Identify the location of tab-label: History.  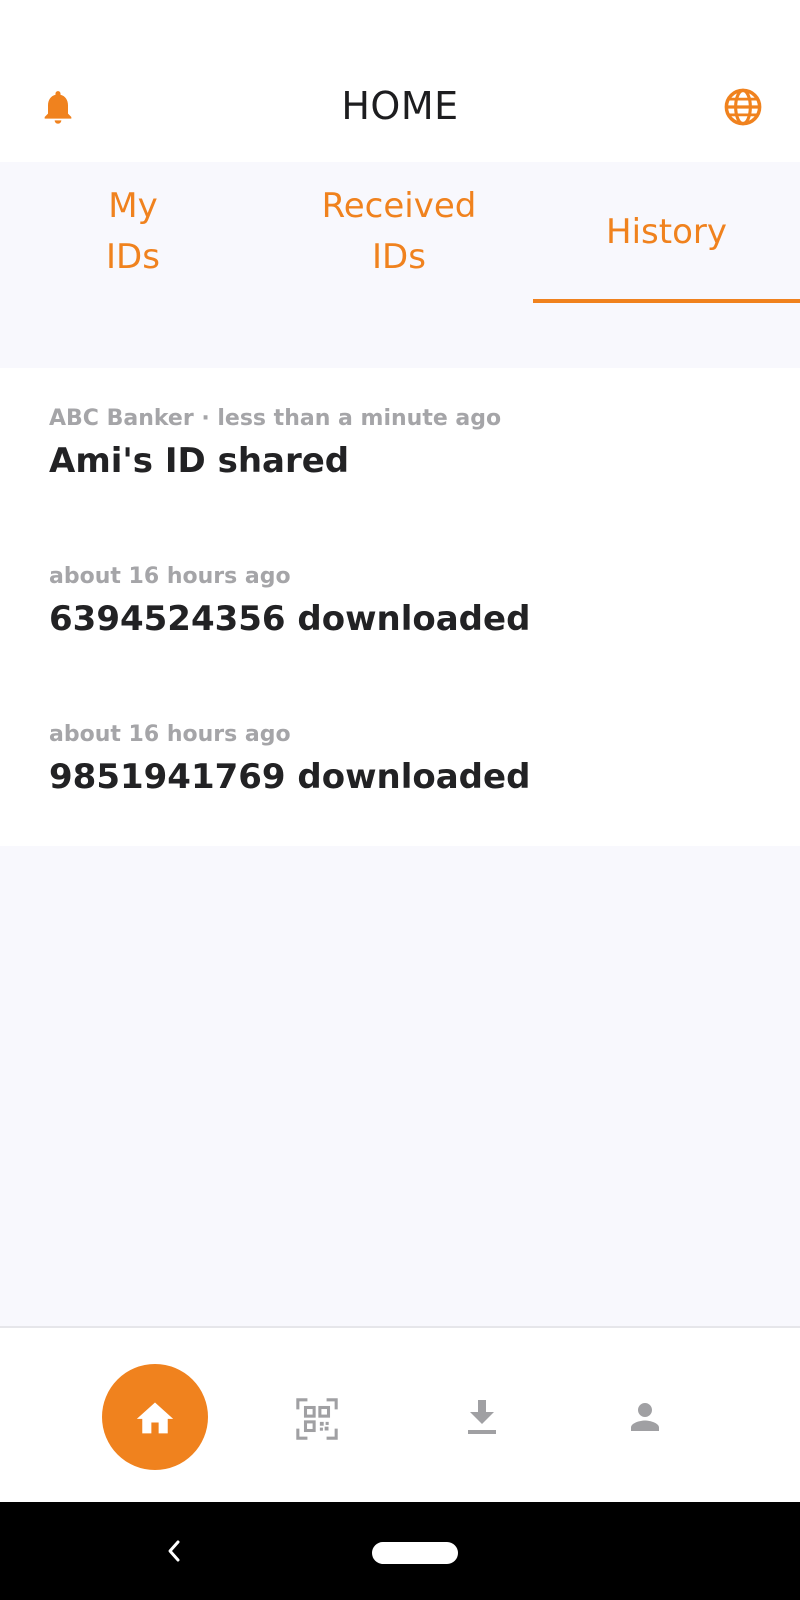
(666, 231).